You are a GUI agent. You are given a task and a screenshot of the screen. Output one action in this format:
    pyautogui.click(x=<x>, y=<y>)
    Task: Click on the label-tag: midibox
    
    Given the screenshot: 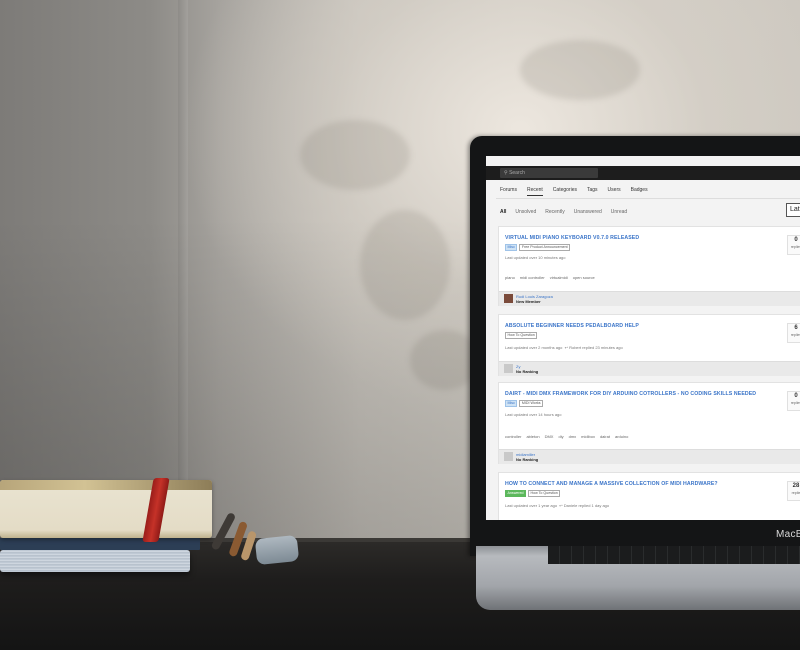 What is the action you would take?
    pyautogui.click(x=588, y=436)
    